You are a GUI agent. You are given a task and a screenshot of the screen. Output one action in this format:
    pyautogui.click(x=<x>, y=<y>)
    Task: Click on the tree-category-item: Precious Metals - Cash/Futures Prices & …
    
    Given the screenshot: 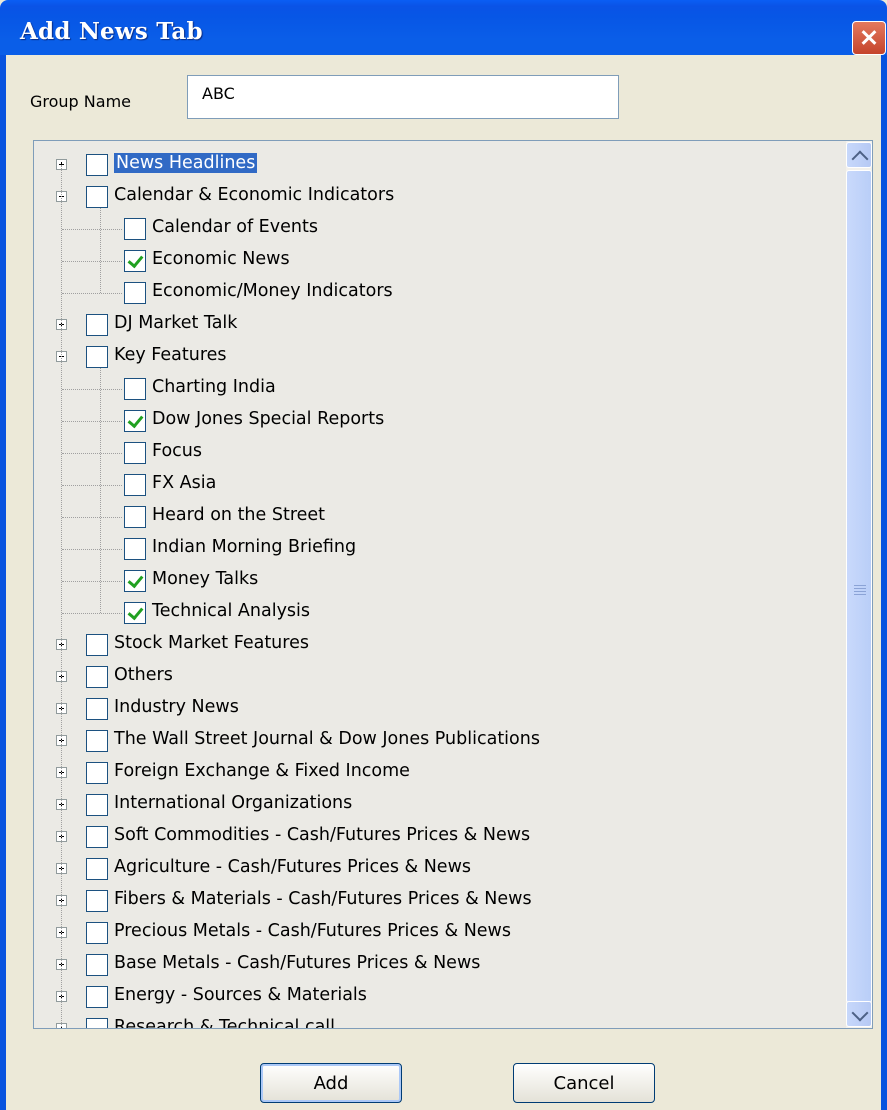 What is the action you would take?
    pyautogui.click(x=439, y=933)
    